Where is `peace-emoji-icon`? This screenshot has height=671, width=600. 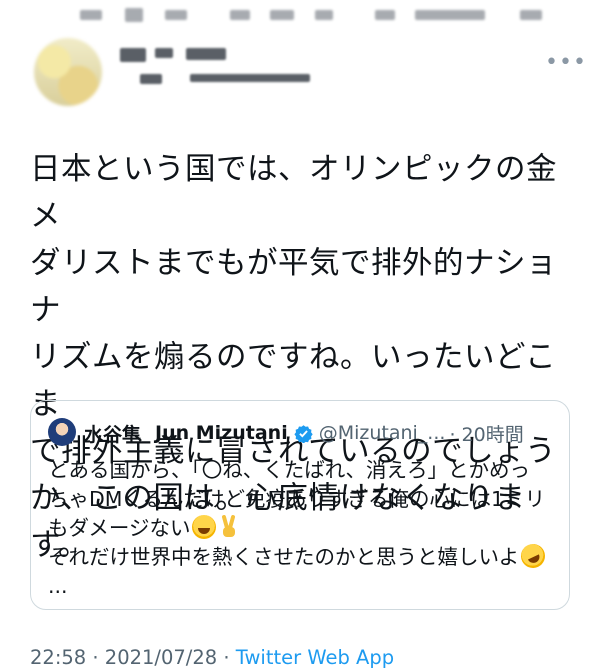 peace-emoji-icon is located at coordinates (229, 527).